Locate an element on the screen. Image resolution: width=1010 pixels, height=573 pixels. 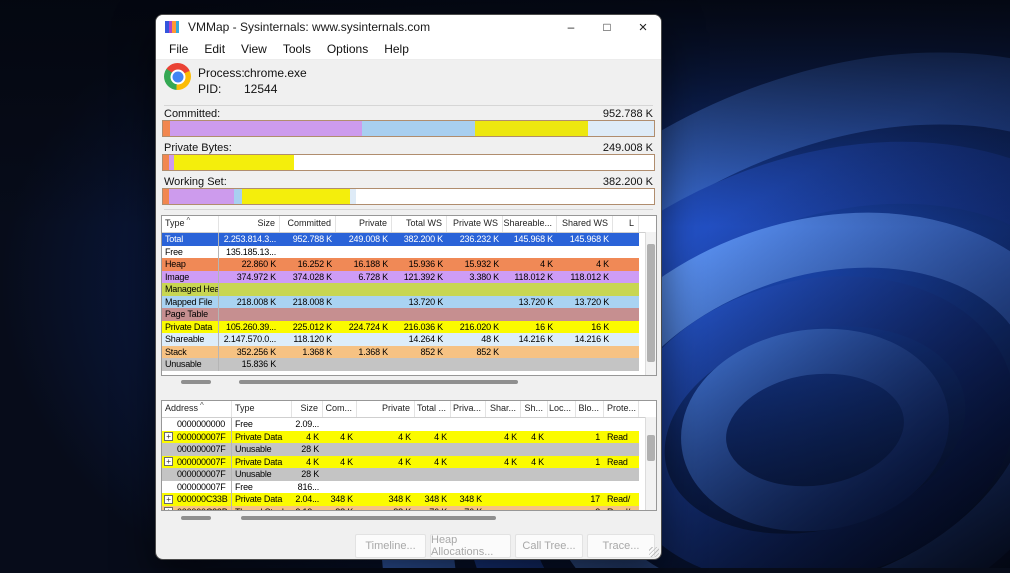
table-row: Page Table is located at coordinates (400, 314).